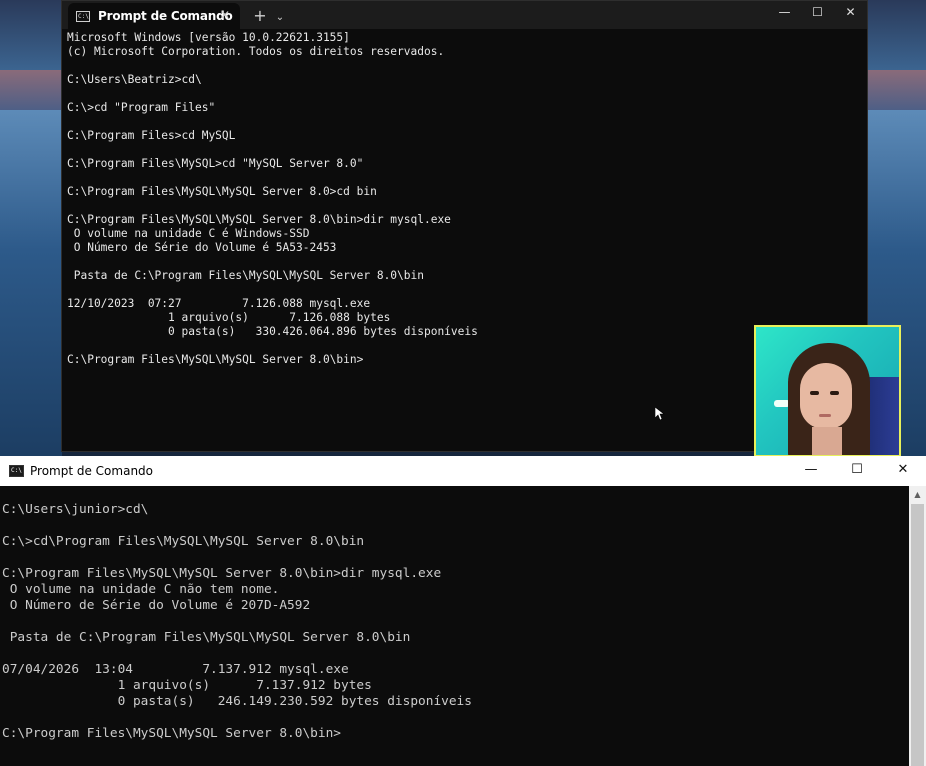  What do you see at coordinates (260, 15) in the screenshot?
I see `new-tab-button: +` at bounding box center [260, 15].